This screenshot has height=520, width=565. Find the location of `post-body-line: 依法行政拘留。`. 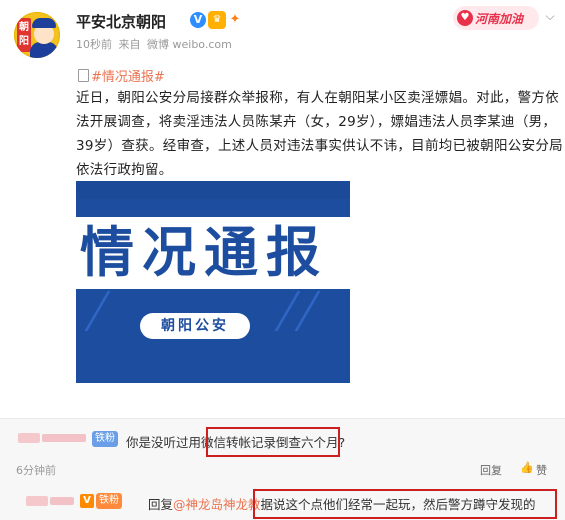

post-body-line: 依法行政拘留。 is located at coordinates (124, 170).